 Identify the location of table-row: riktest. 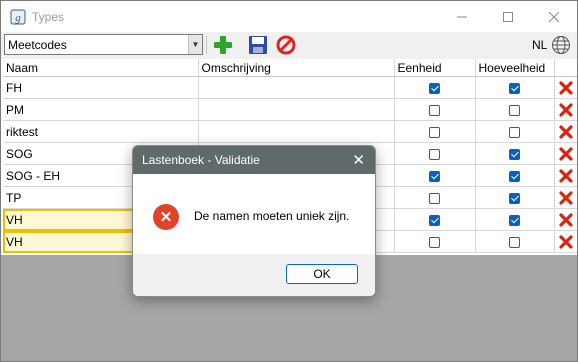
(290, 131).